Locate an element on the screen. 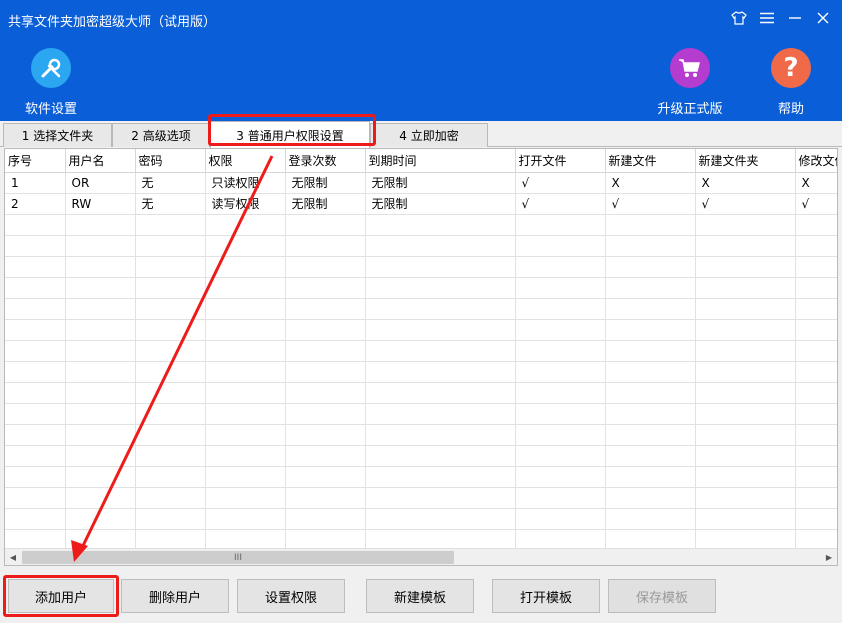 The height and width of the screenshot is (623, 842). scrollbar-thumb: III is located at coordinates (238, 557).